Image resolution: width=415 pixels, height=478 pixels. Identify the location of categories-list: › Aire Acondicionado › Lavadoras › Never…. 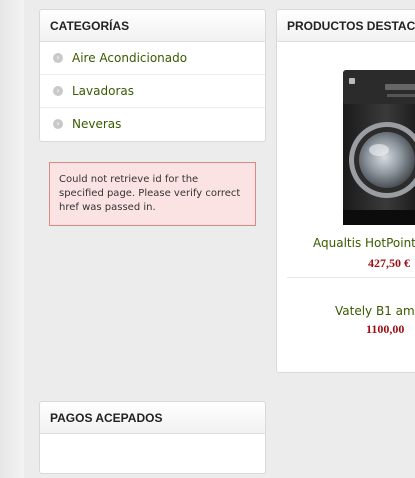
(152, 91).